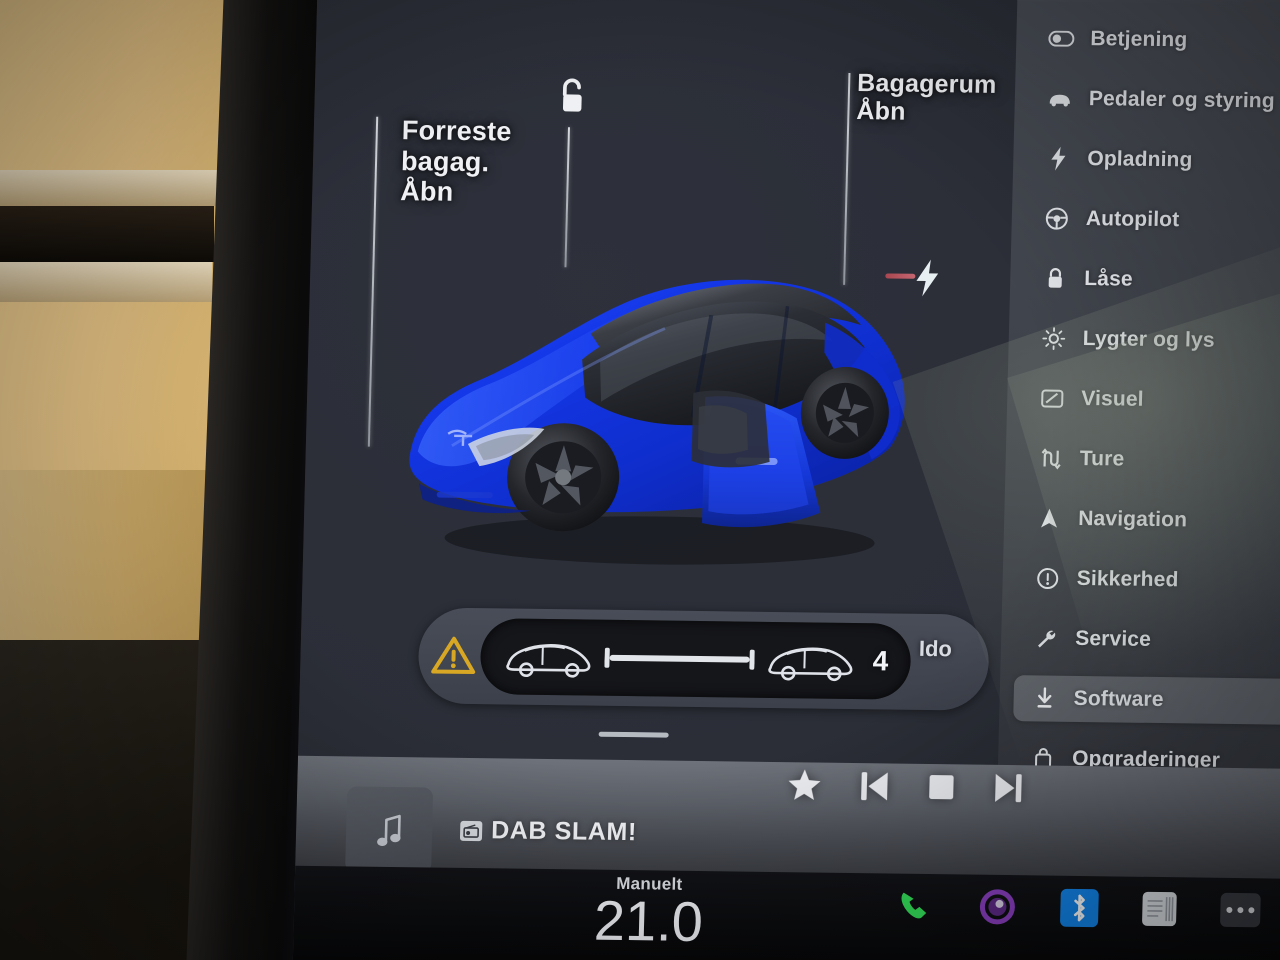  What do you see at coordinates (1140, 159) in the screenshot?
I see `sidebar-label: Opladning` at bounding box center [1140, 159].